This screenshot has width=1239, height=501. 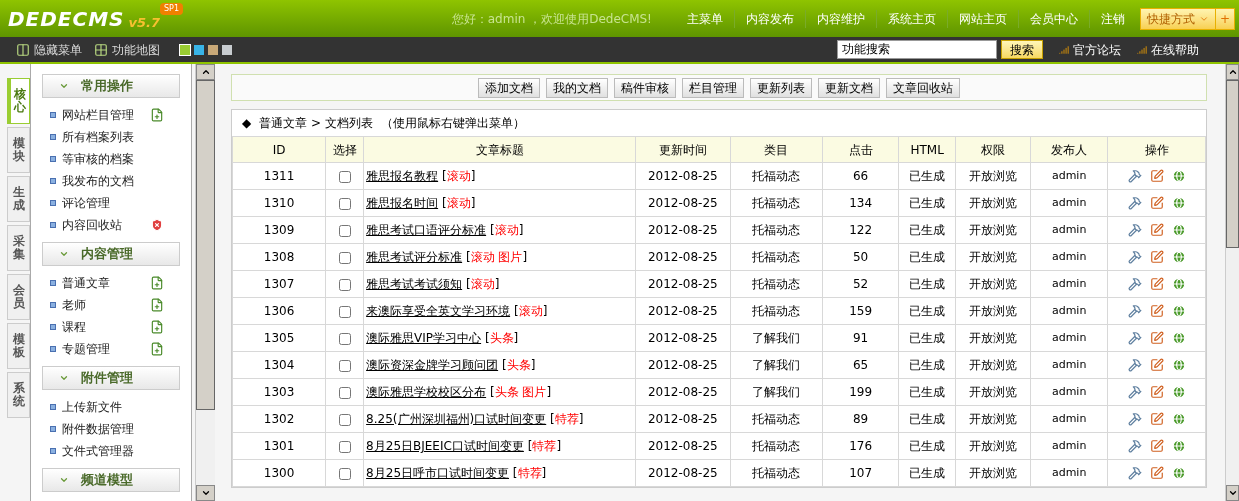 I want to click on article-link: 8月25日BJEEIC口试时间变更, so click(x=445, y=446).